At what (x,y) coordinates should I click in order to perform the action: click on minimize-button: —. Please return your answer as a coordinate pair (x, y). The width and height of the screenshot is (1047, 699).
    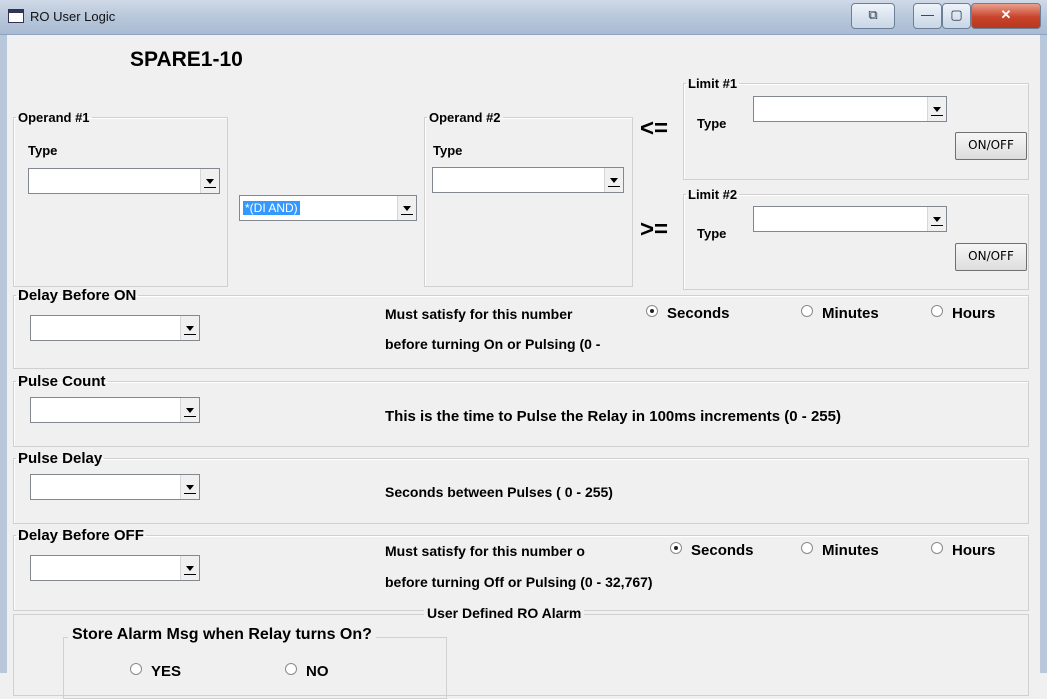
    Looking at the image, I should click on (927, 16).